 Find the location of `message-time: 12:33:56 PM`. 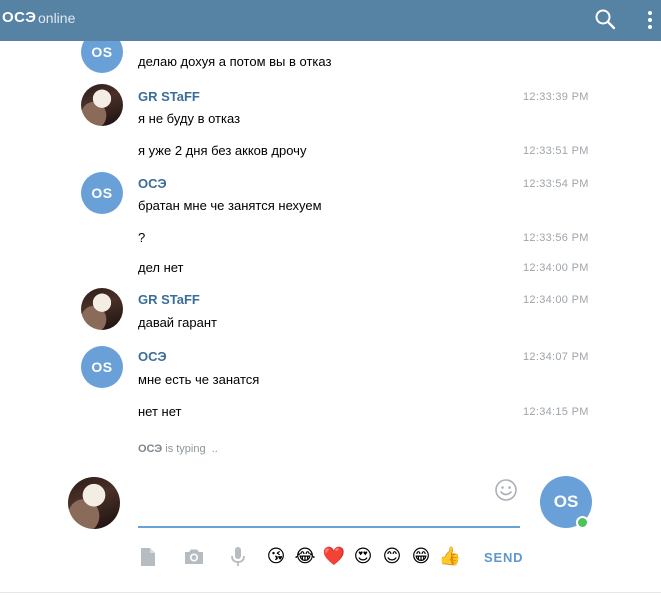

message-time: 12:33:56 PM is located at coordinates (556, 238).